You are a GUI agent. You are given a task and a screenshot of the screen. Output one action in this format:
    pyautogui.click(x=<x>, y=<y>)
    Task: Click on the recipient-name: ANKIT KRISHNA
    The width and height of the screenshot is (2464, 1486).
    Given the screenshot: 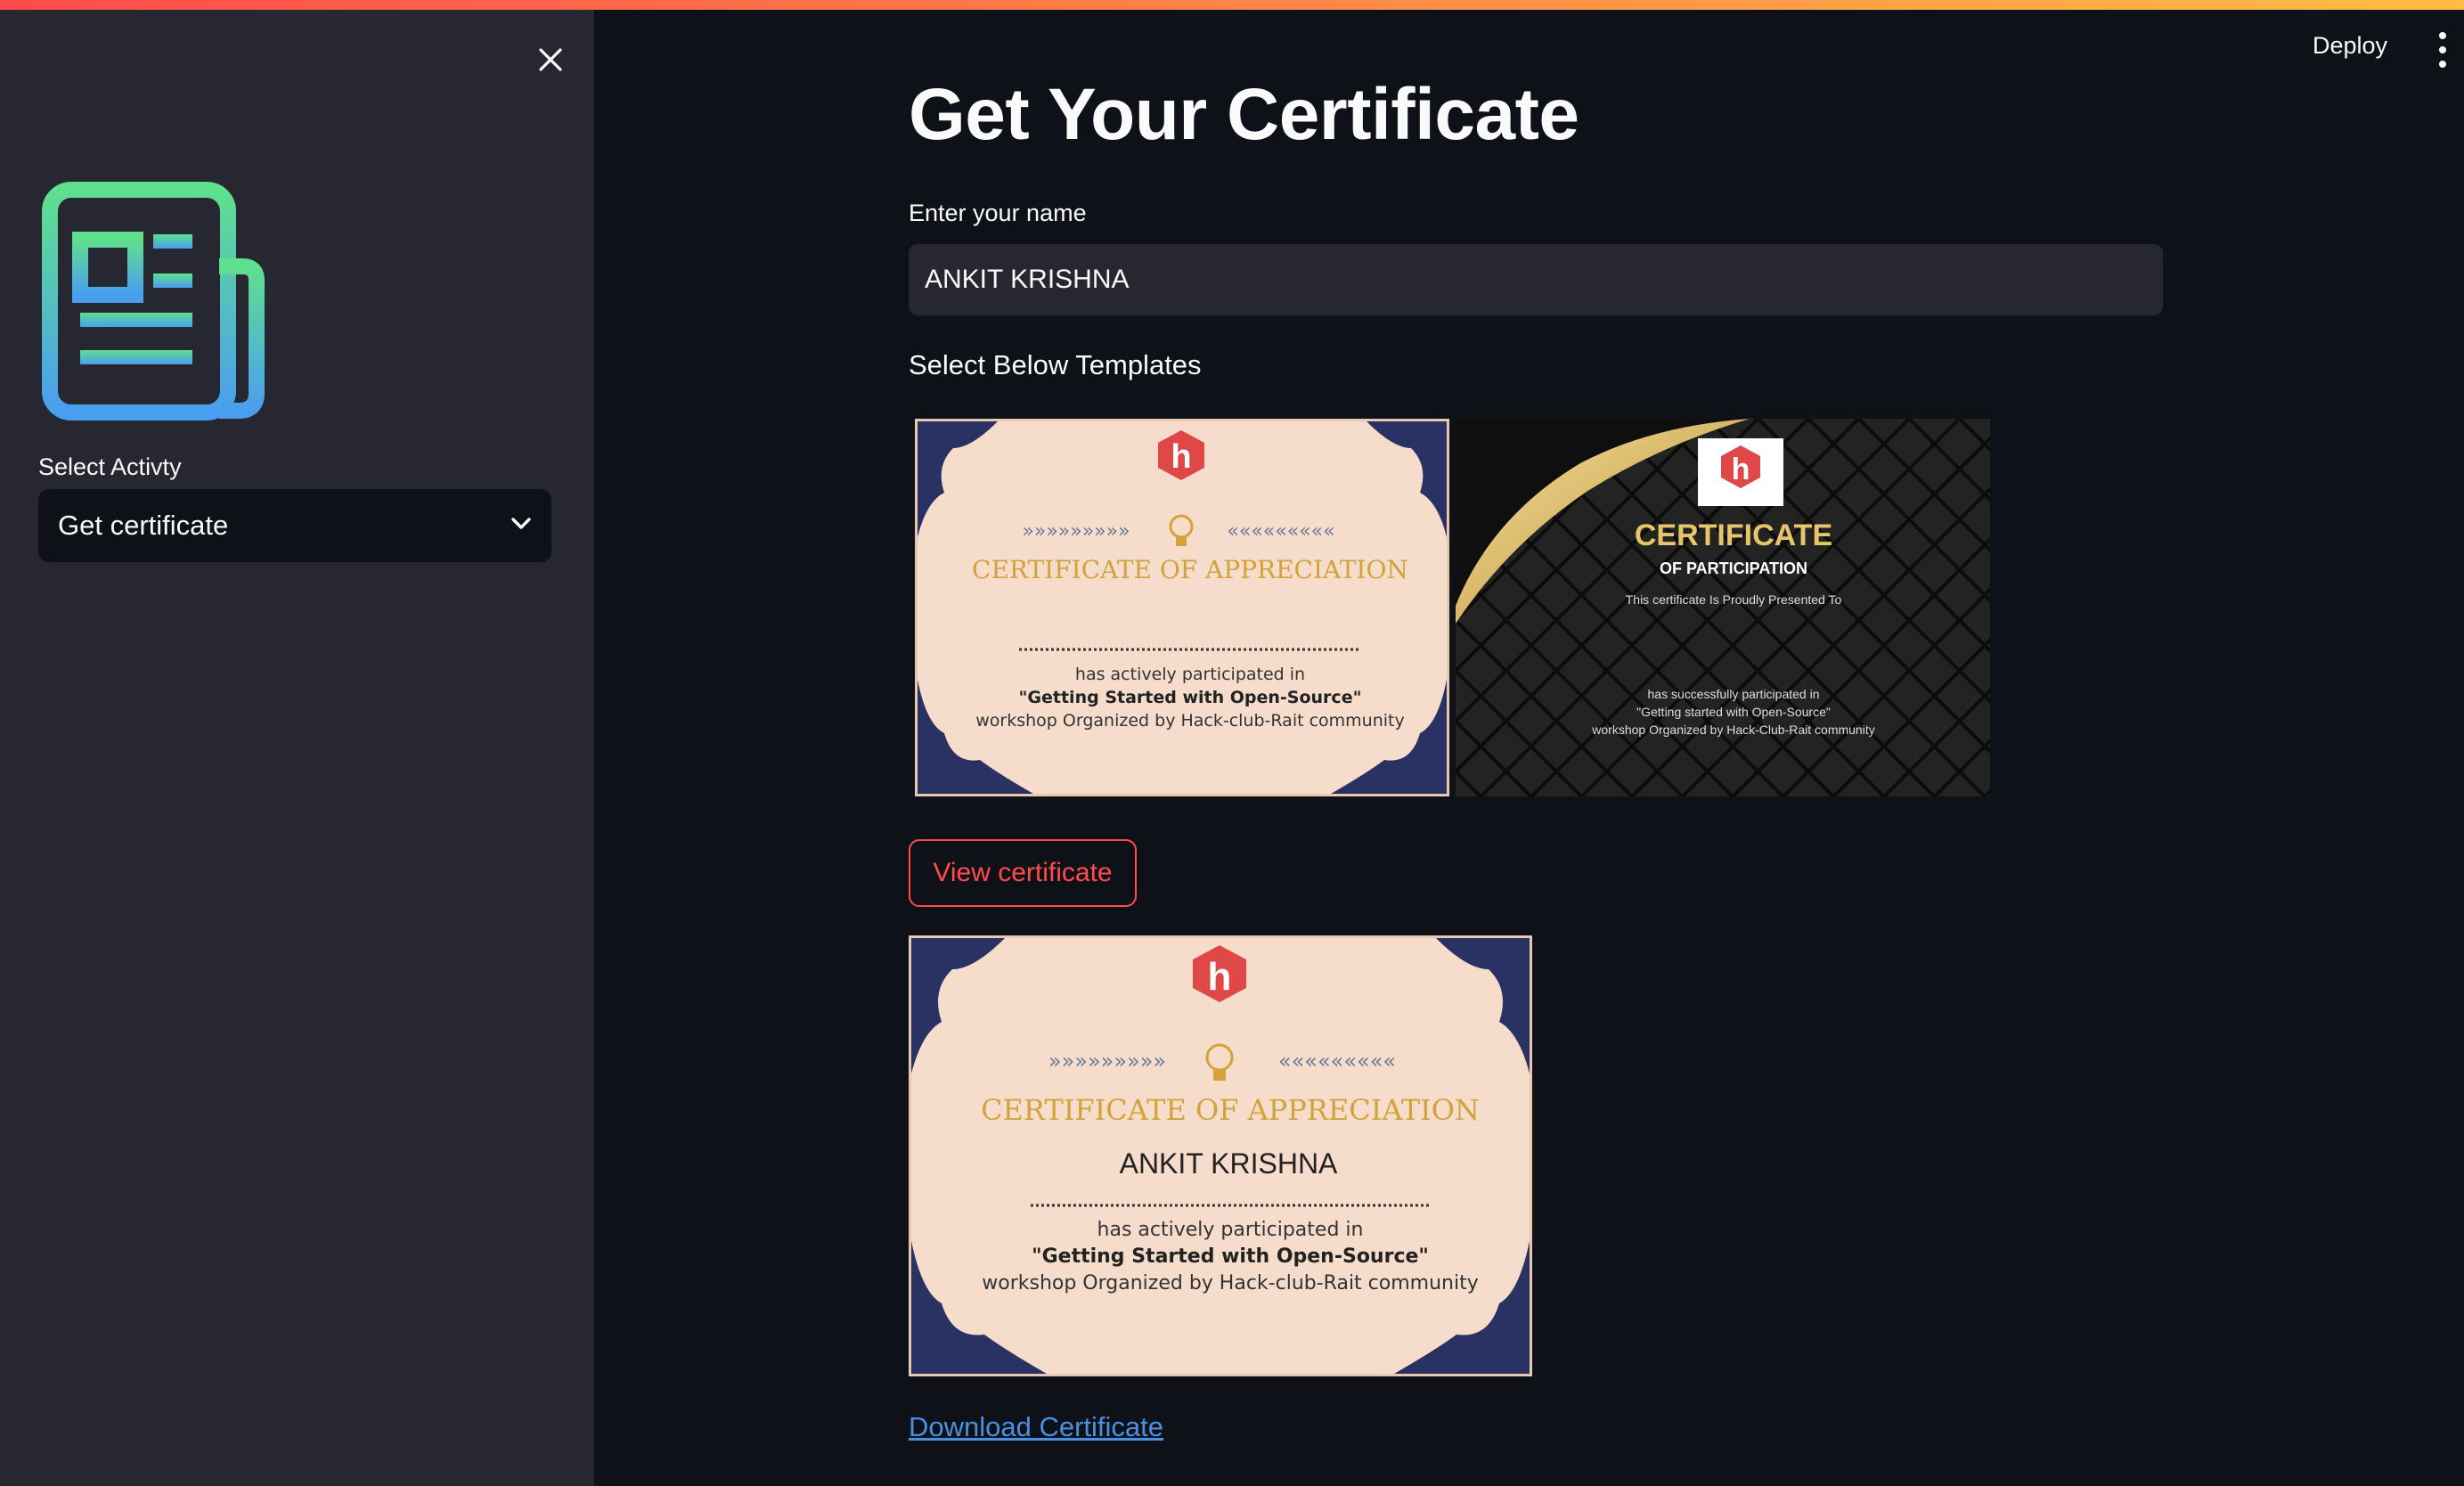 What is the action you would take?
    pyautogui.click(x=1229, y=1163)
    